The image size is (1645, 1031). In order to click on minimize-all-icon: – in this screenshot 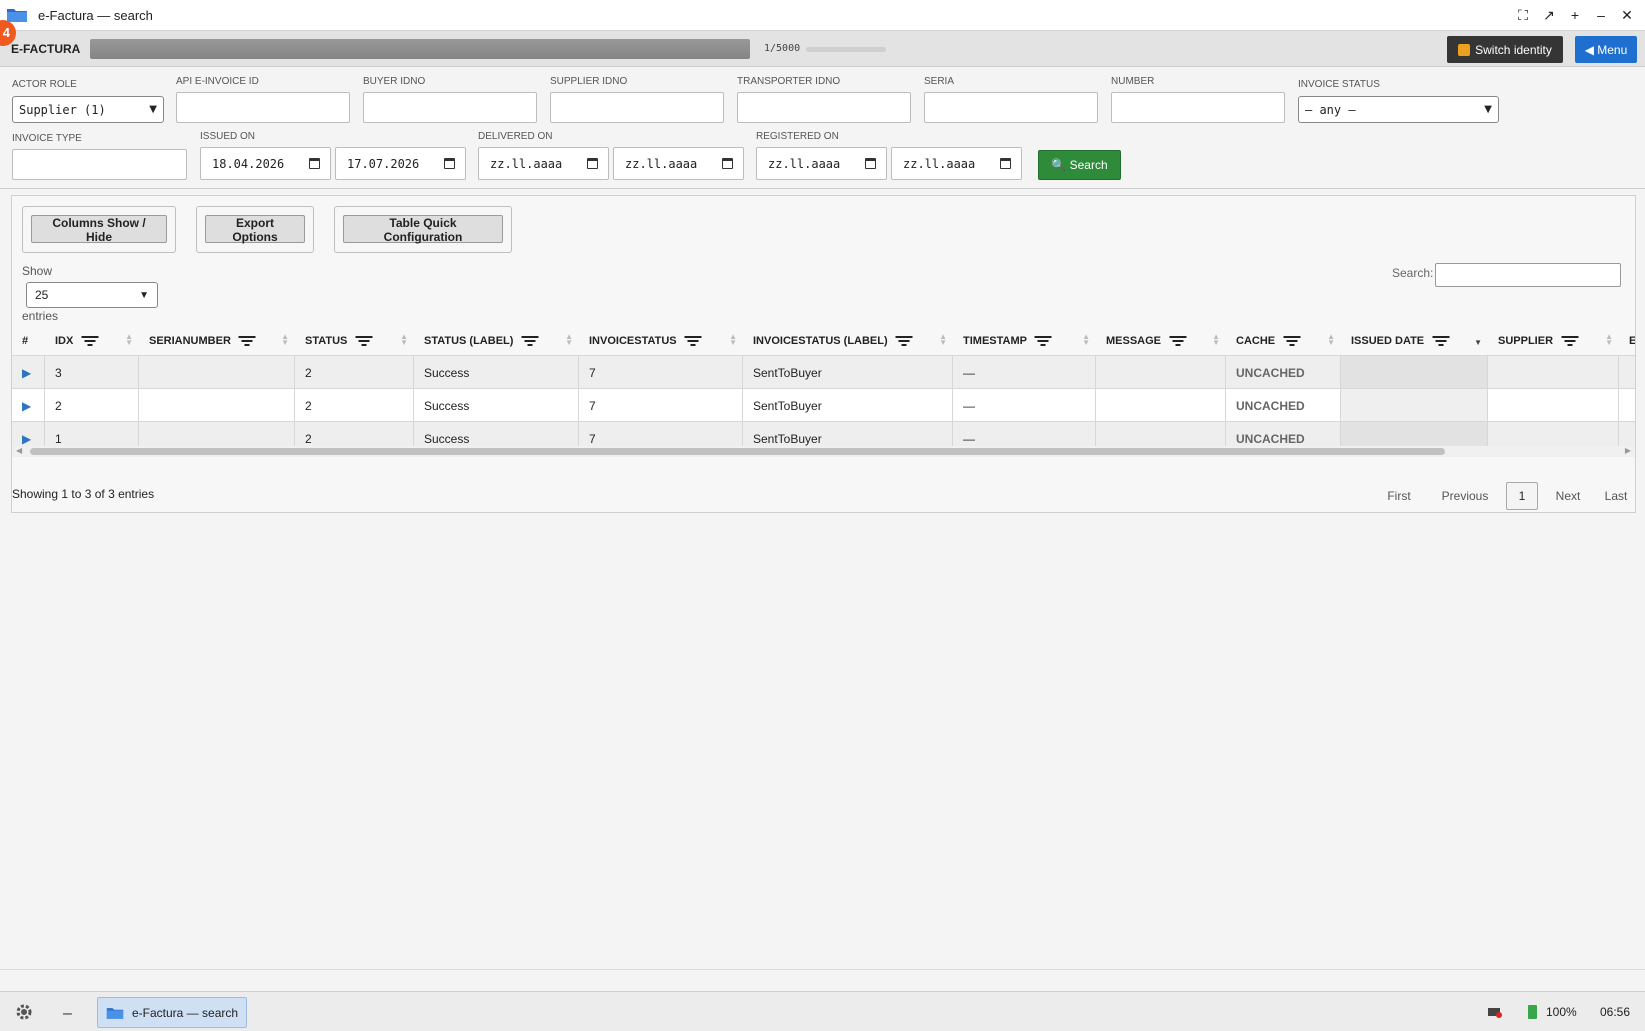, I will do `click(67, 1014)`.